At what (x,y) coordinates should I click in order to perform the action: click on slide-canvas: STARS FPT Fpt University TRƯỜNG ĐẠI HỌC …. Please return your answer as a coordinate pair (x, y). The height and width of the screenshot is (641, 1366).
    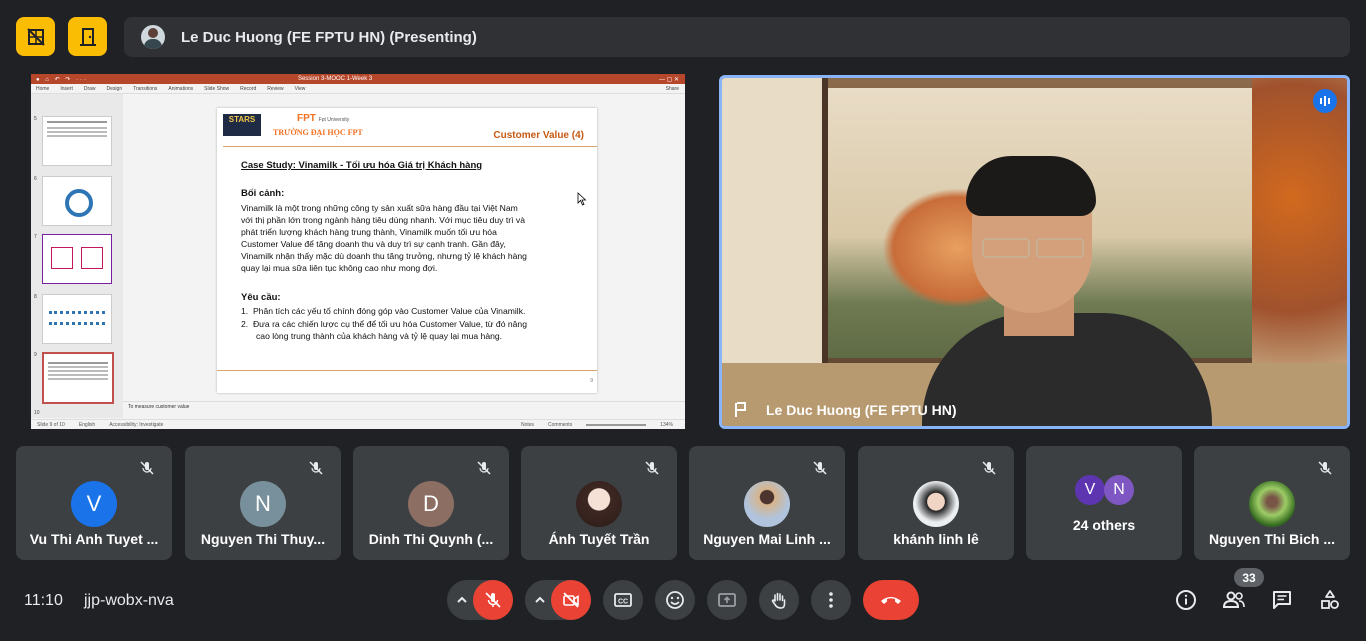
    Looking at the image, I should click on (407, 250).